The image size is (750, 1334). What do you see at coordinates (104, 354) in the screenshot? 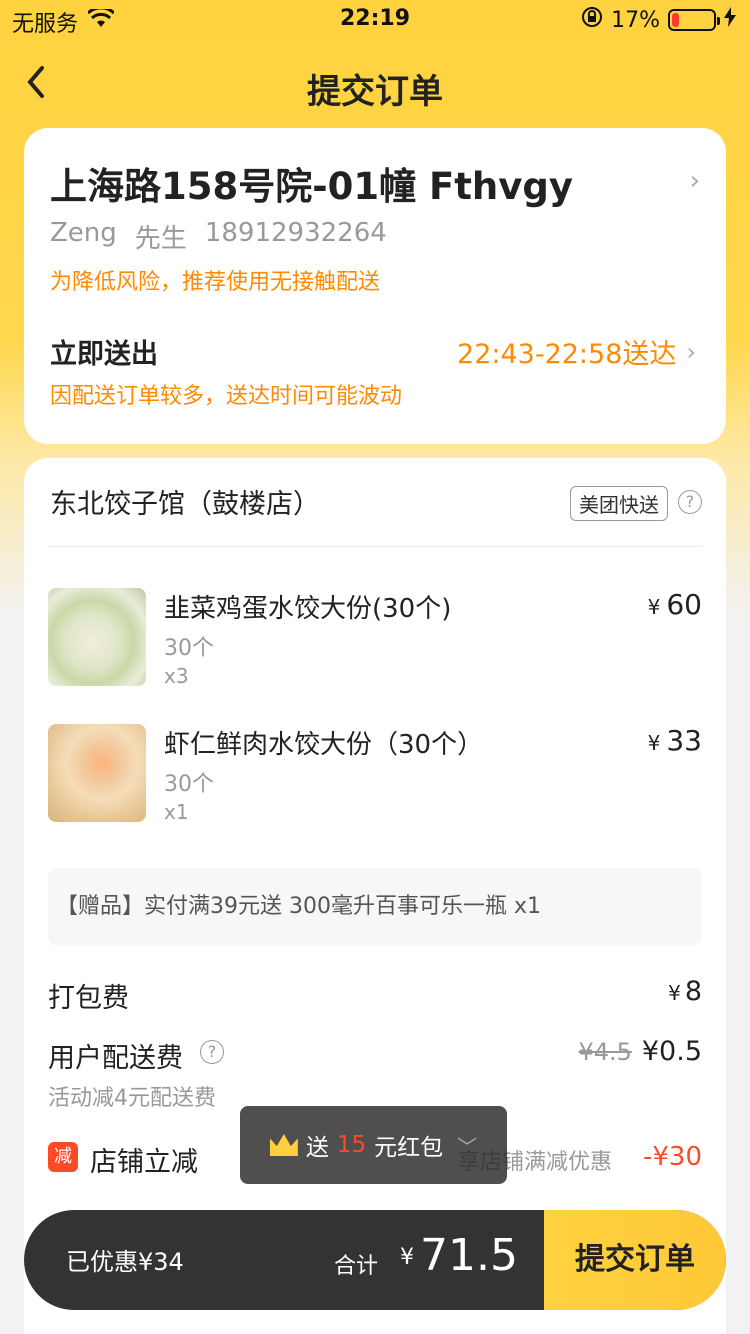
I see `deliver-label: 立即送出` at bounding box center [104, 354].